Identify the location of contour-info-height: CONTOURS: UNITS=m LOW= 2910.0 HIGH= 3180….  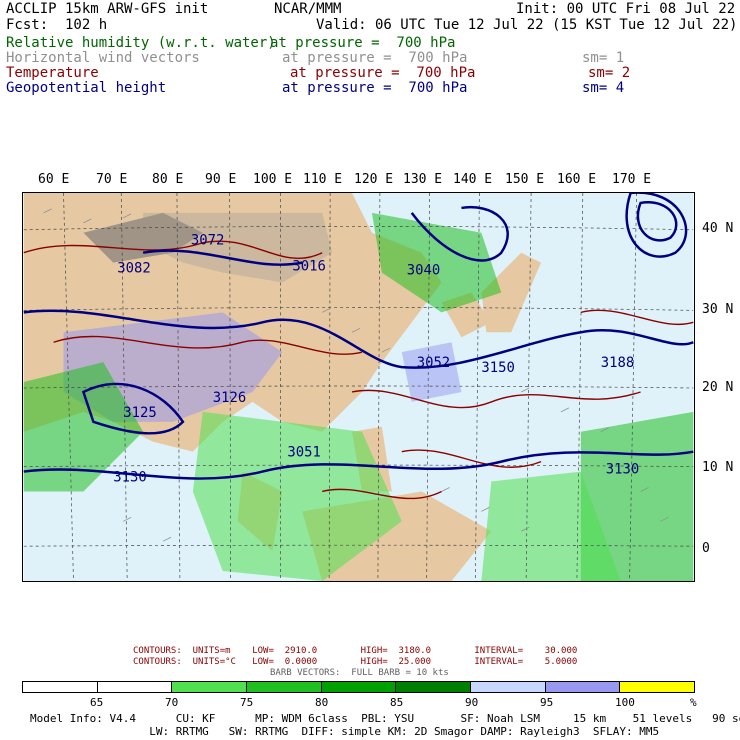
(355, 651).